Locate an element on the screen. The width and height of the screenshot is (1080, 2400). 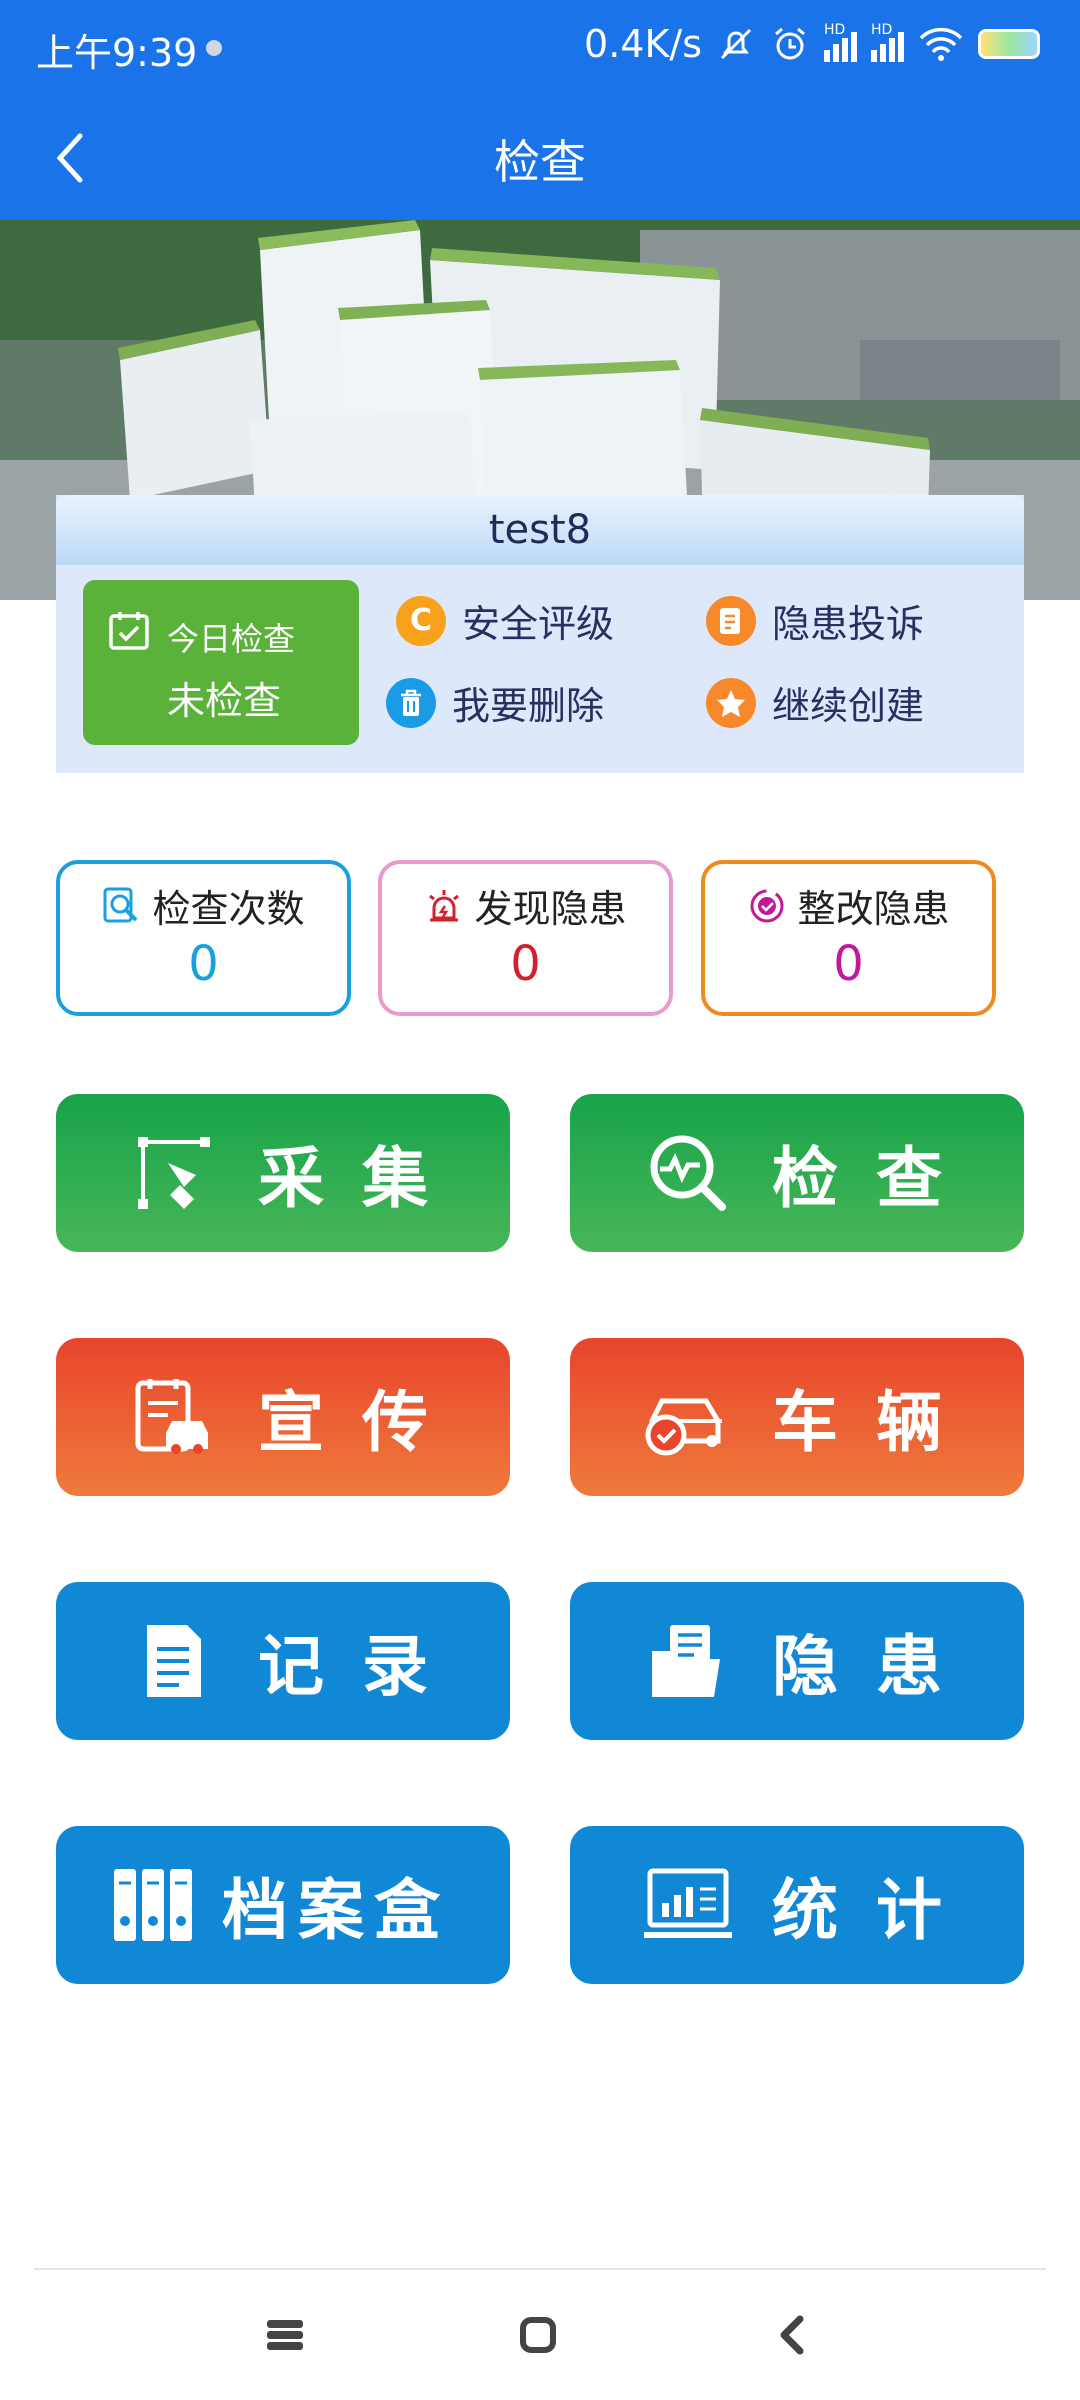
collect-button: 采集 is located at coordinates (283, 1173).